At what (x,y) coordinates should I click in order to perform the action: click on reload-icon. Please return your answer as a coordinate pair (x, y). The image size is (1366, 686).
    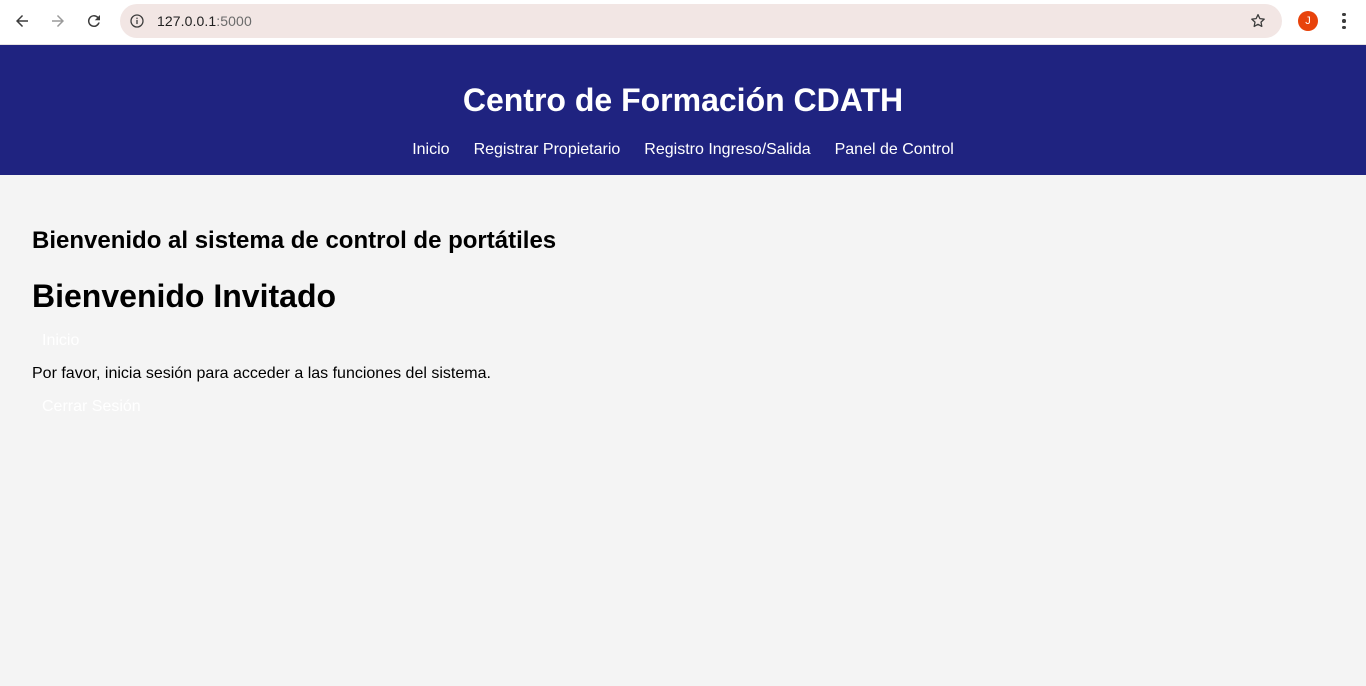
    Looking at the image, I should click on (94, 21).